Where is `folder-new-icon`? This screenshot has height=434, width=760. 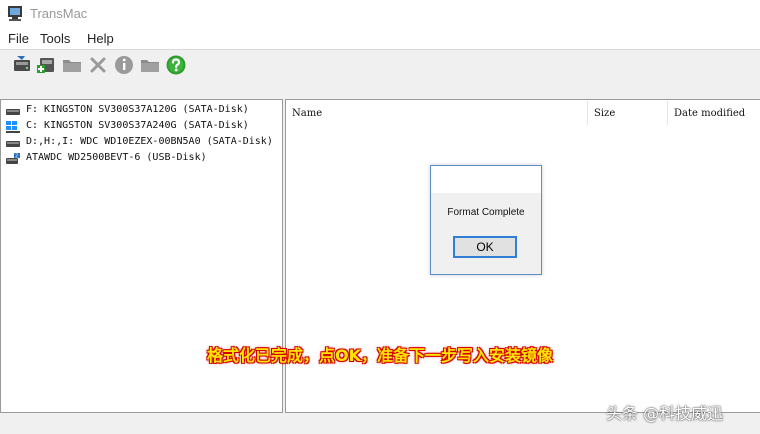 folder-new-icon is located at coordinates (150, 65).